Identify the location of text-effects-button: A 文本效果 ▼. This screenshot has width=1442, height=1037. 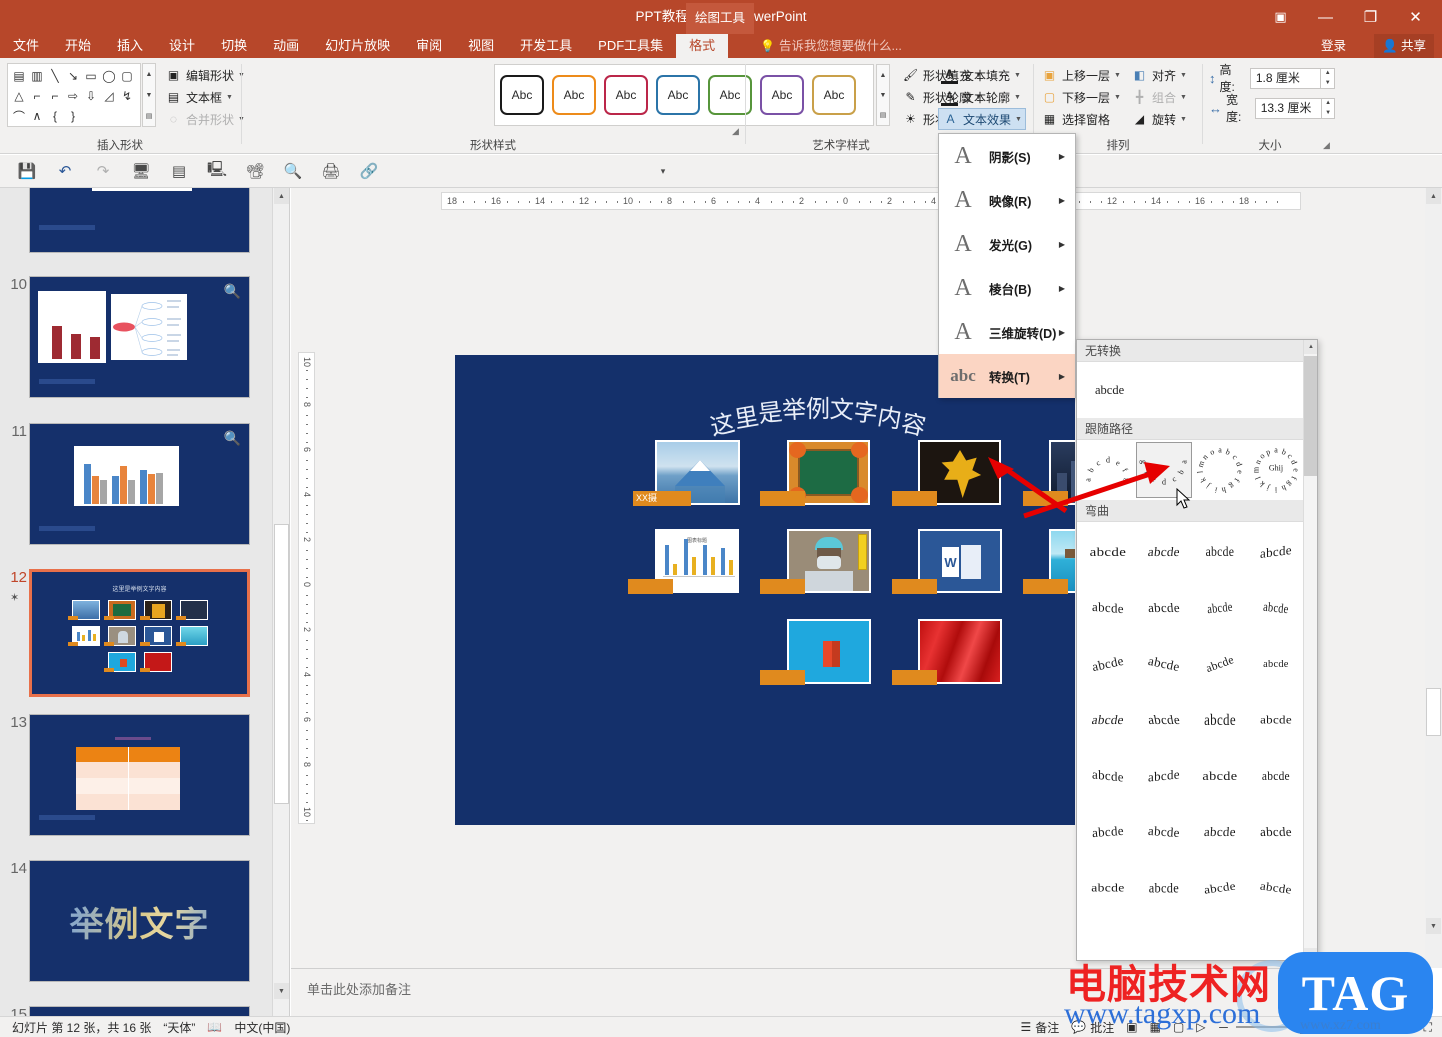
(982, 119).